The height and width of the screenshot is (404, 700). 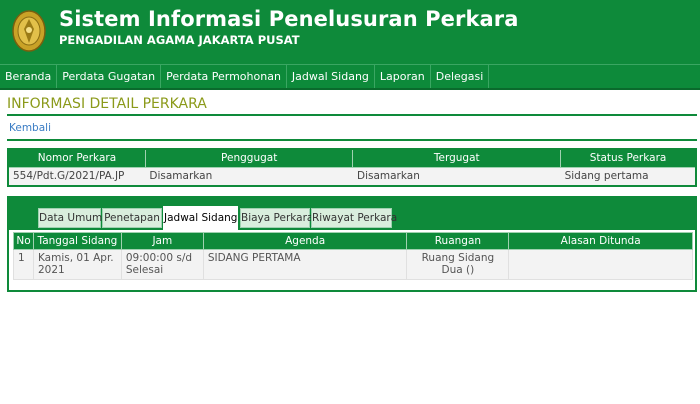 What do you see at coordinates (30, 128) in the screenshot?
I see `back-link: Kembali` at bounding box center [30, 128].